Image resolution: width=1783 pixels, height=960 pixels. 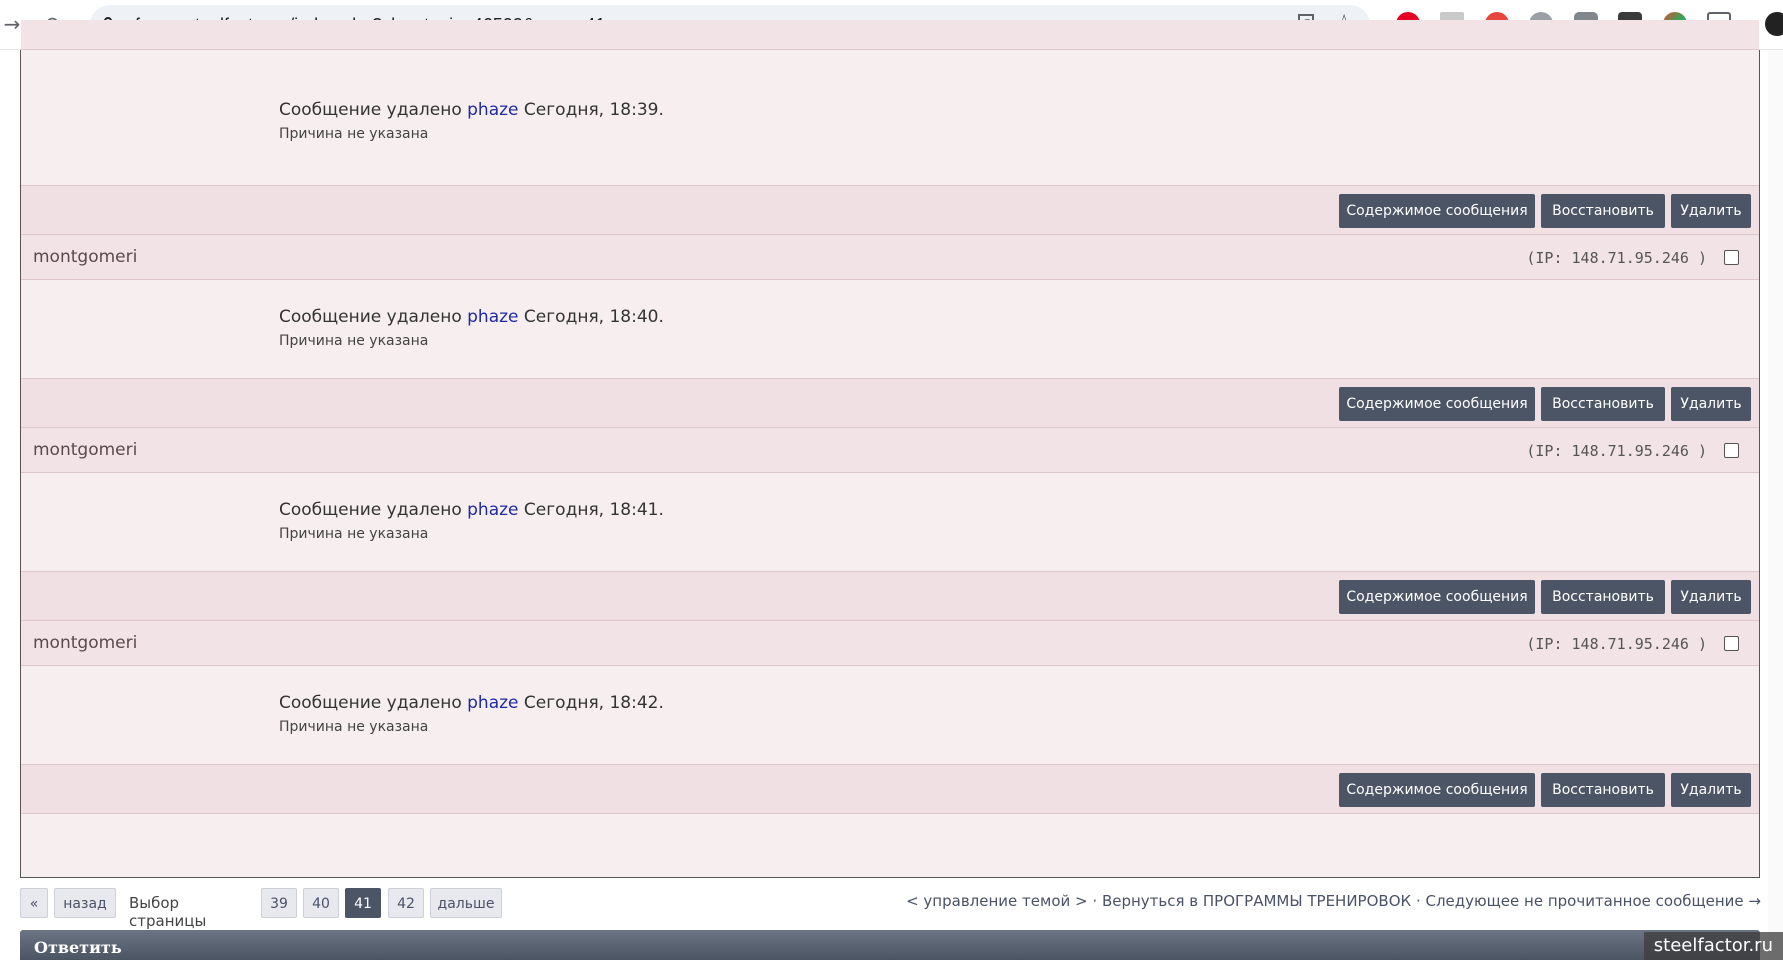 What do you see at coordinates (466, 903) in the screenshot?
I see `next-page-button: дальше` at bounding box center [466, 903].